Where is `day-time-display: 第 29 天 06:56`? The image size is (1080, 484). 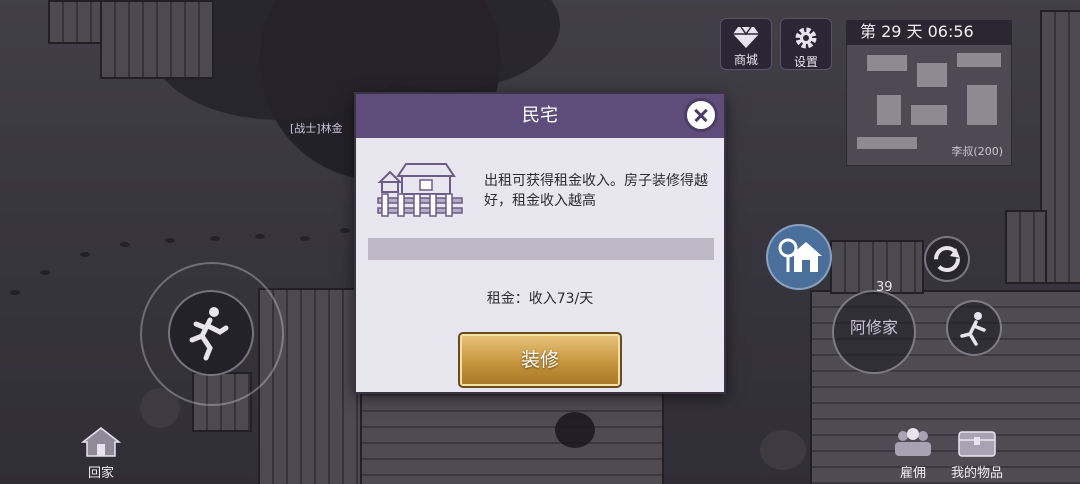 day-time-display: 第 29 天 06:56 is located at coordinates (929, 32).